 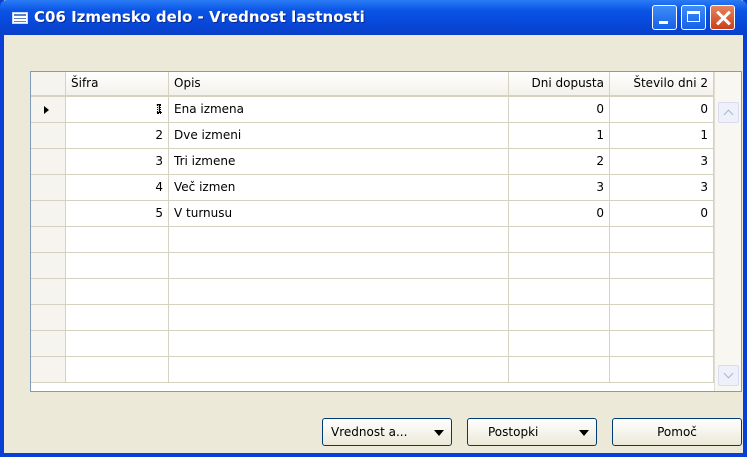 I want to click on help-button: Pomoč, so click(x=677, y=432).